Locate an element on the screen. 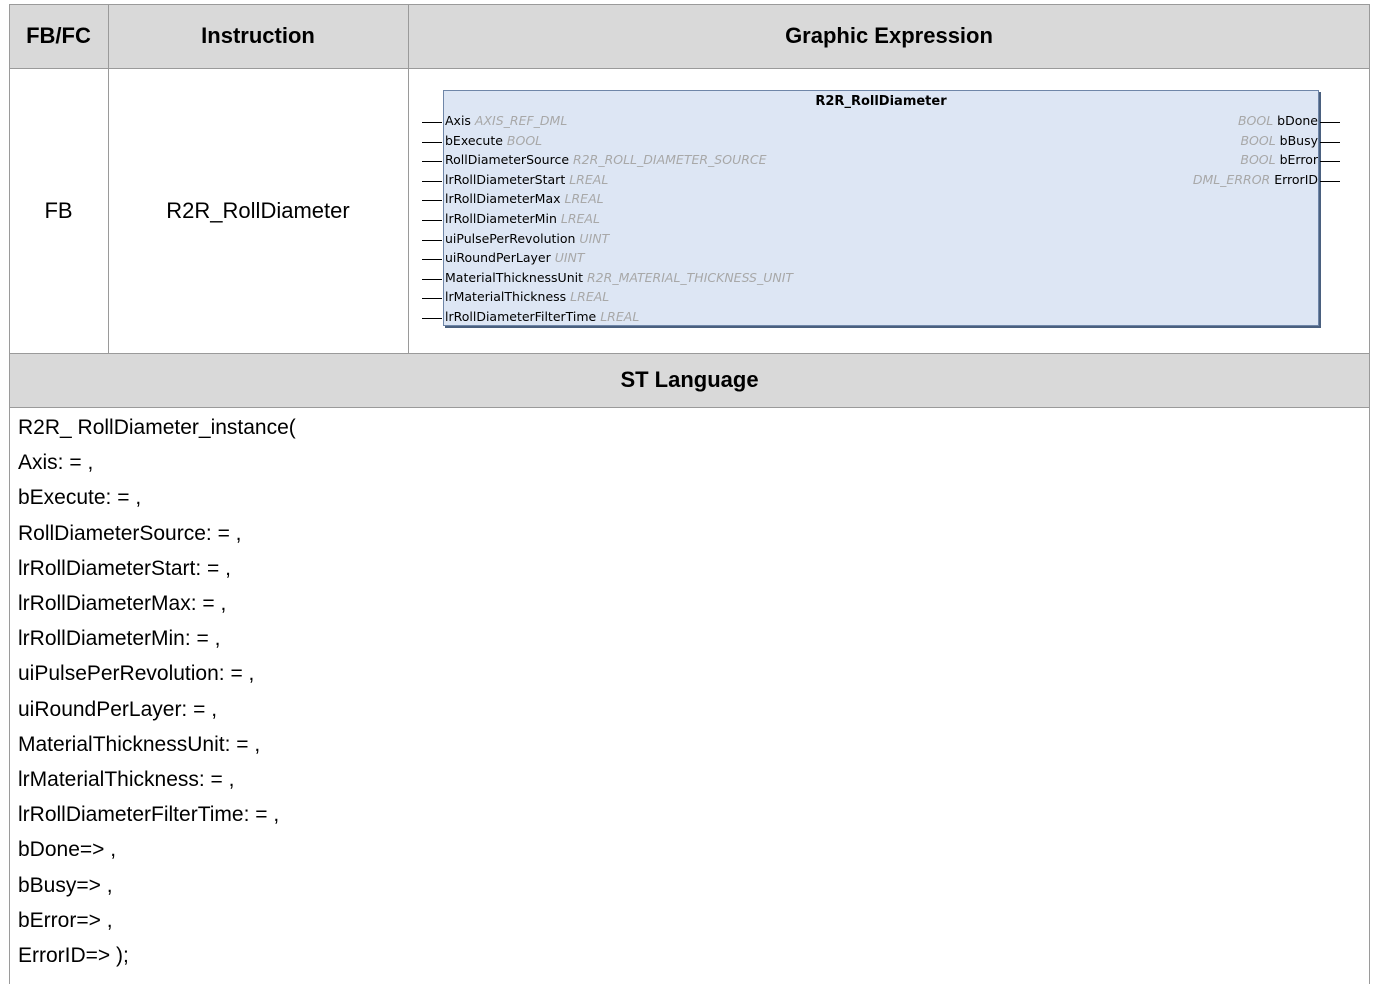 The height and width of the screenshot is (984, 1373). input-pin: uiPulsePerRevolution UINT is located at coordinates (527, 239).